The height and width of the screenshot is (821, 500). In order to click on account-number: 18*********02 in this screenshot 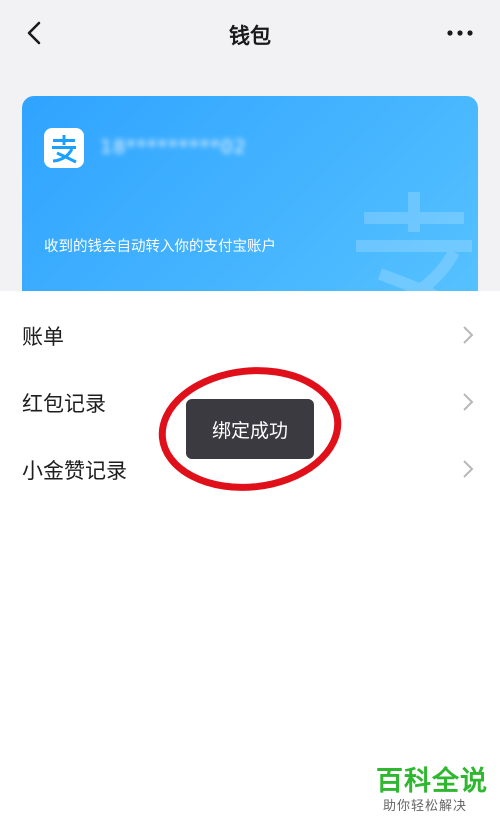, I will do `click(173, 147)`.